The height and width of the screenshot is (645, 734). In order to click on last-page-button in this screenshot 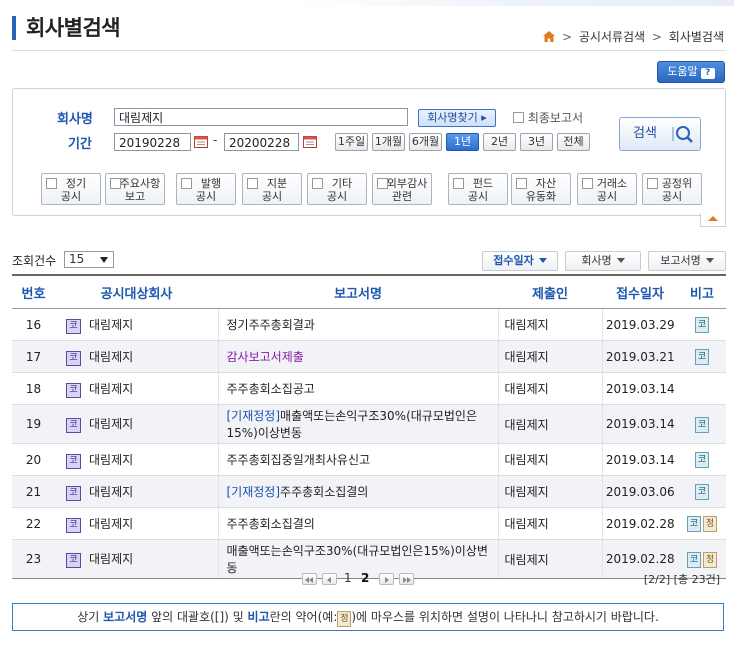, I will do `click(406, 579)`.